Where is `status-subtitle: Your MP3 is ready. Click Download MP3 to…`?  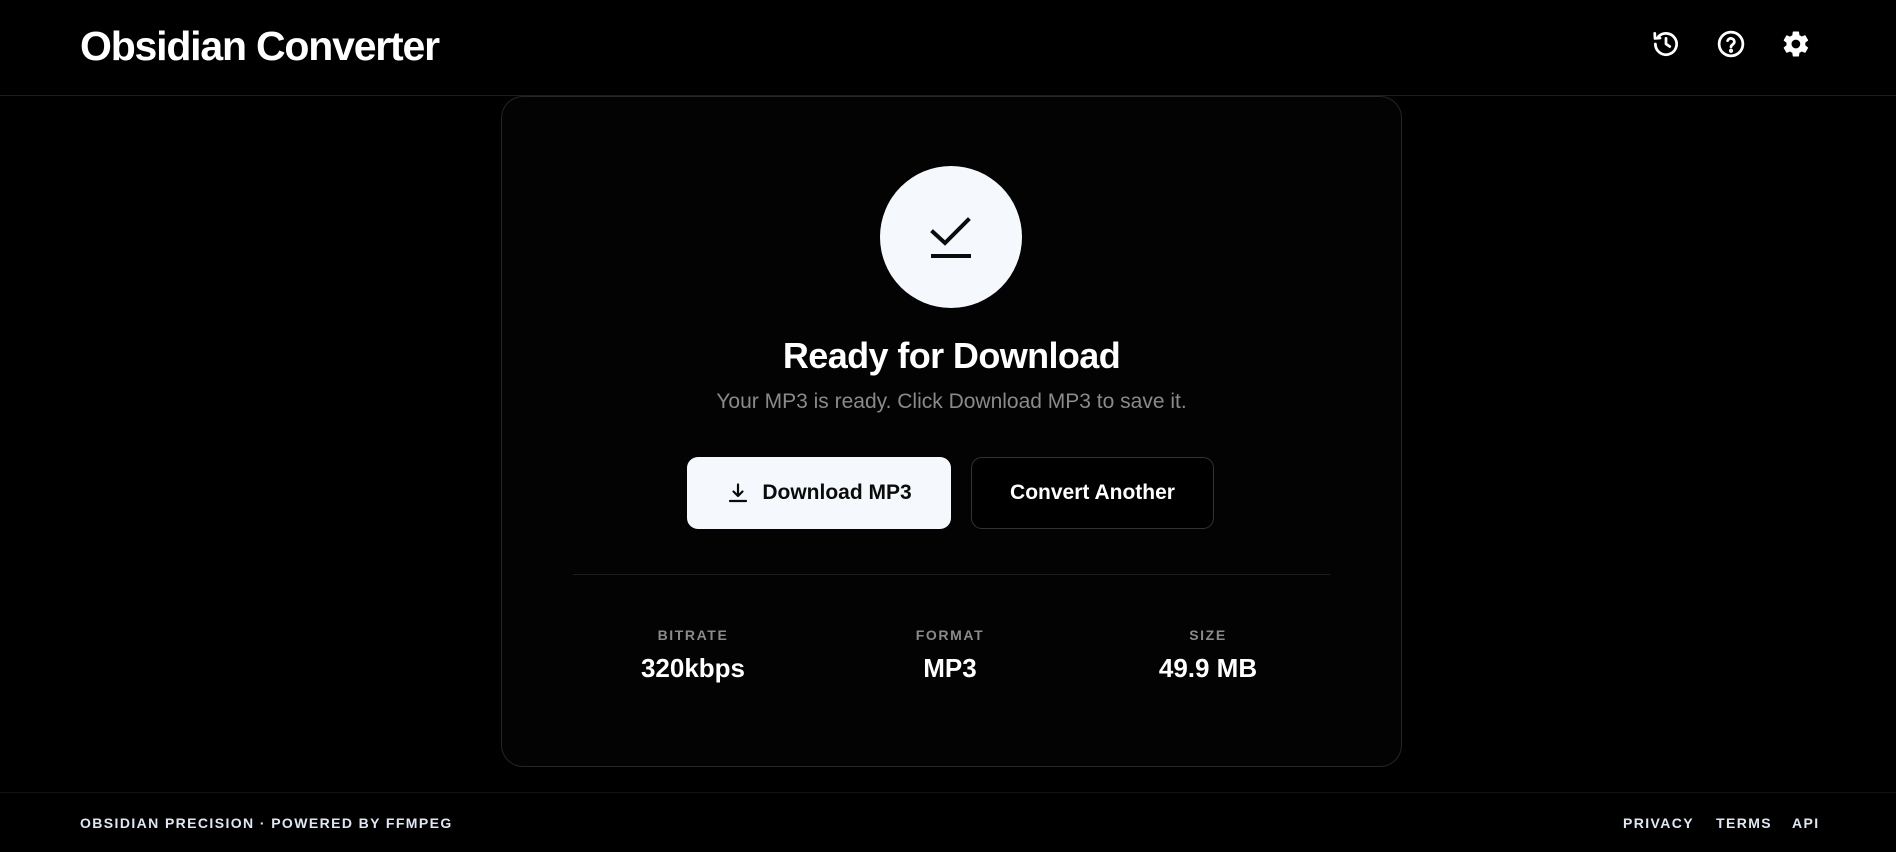 status-subtitle: Your MP3 is ready. Click Download MP3 to… is located at coordinates (951, 401).